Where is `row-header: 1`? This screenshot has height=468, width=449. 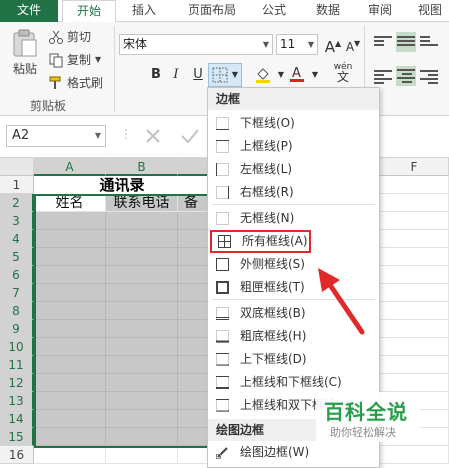
row-header: 1 is located at coordinates (17, 185).